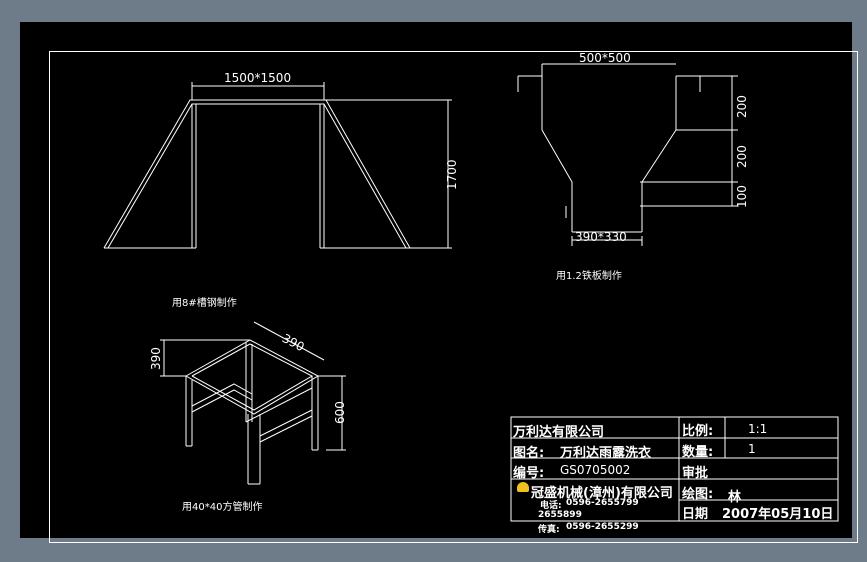 The image size is (867, 562). Describe the element at coordinates (601, 237) in the screenshot. I see `hopper-bottom-dim: 390*330` at that location.